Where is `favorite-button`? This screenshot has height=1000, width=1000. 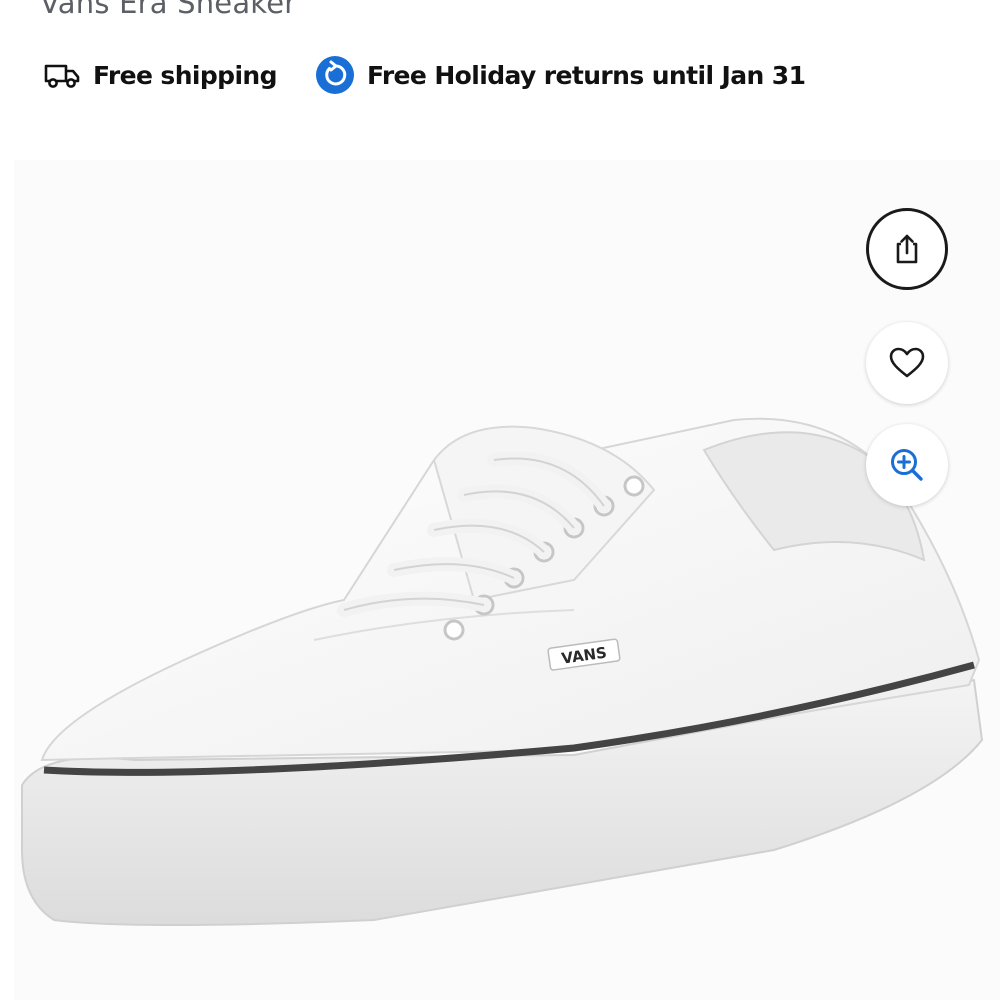
favorite-button is located at coordinates (907, 363).